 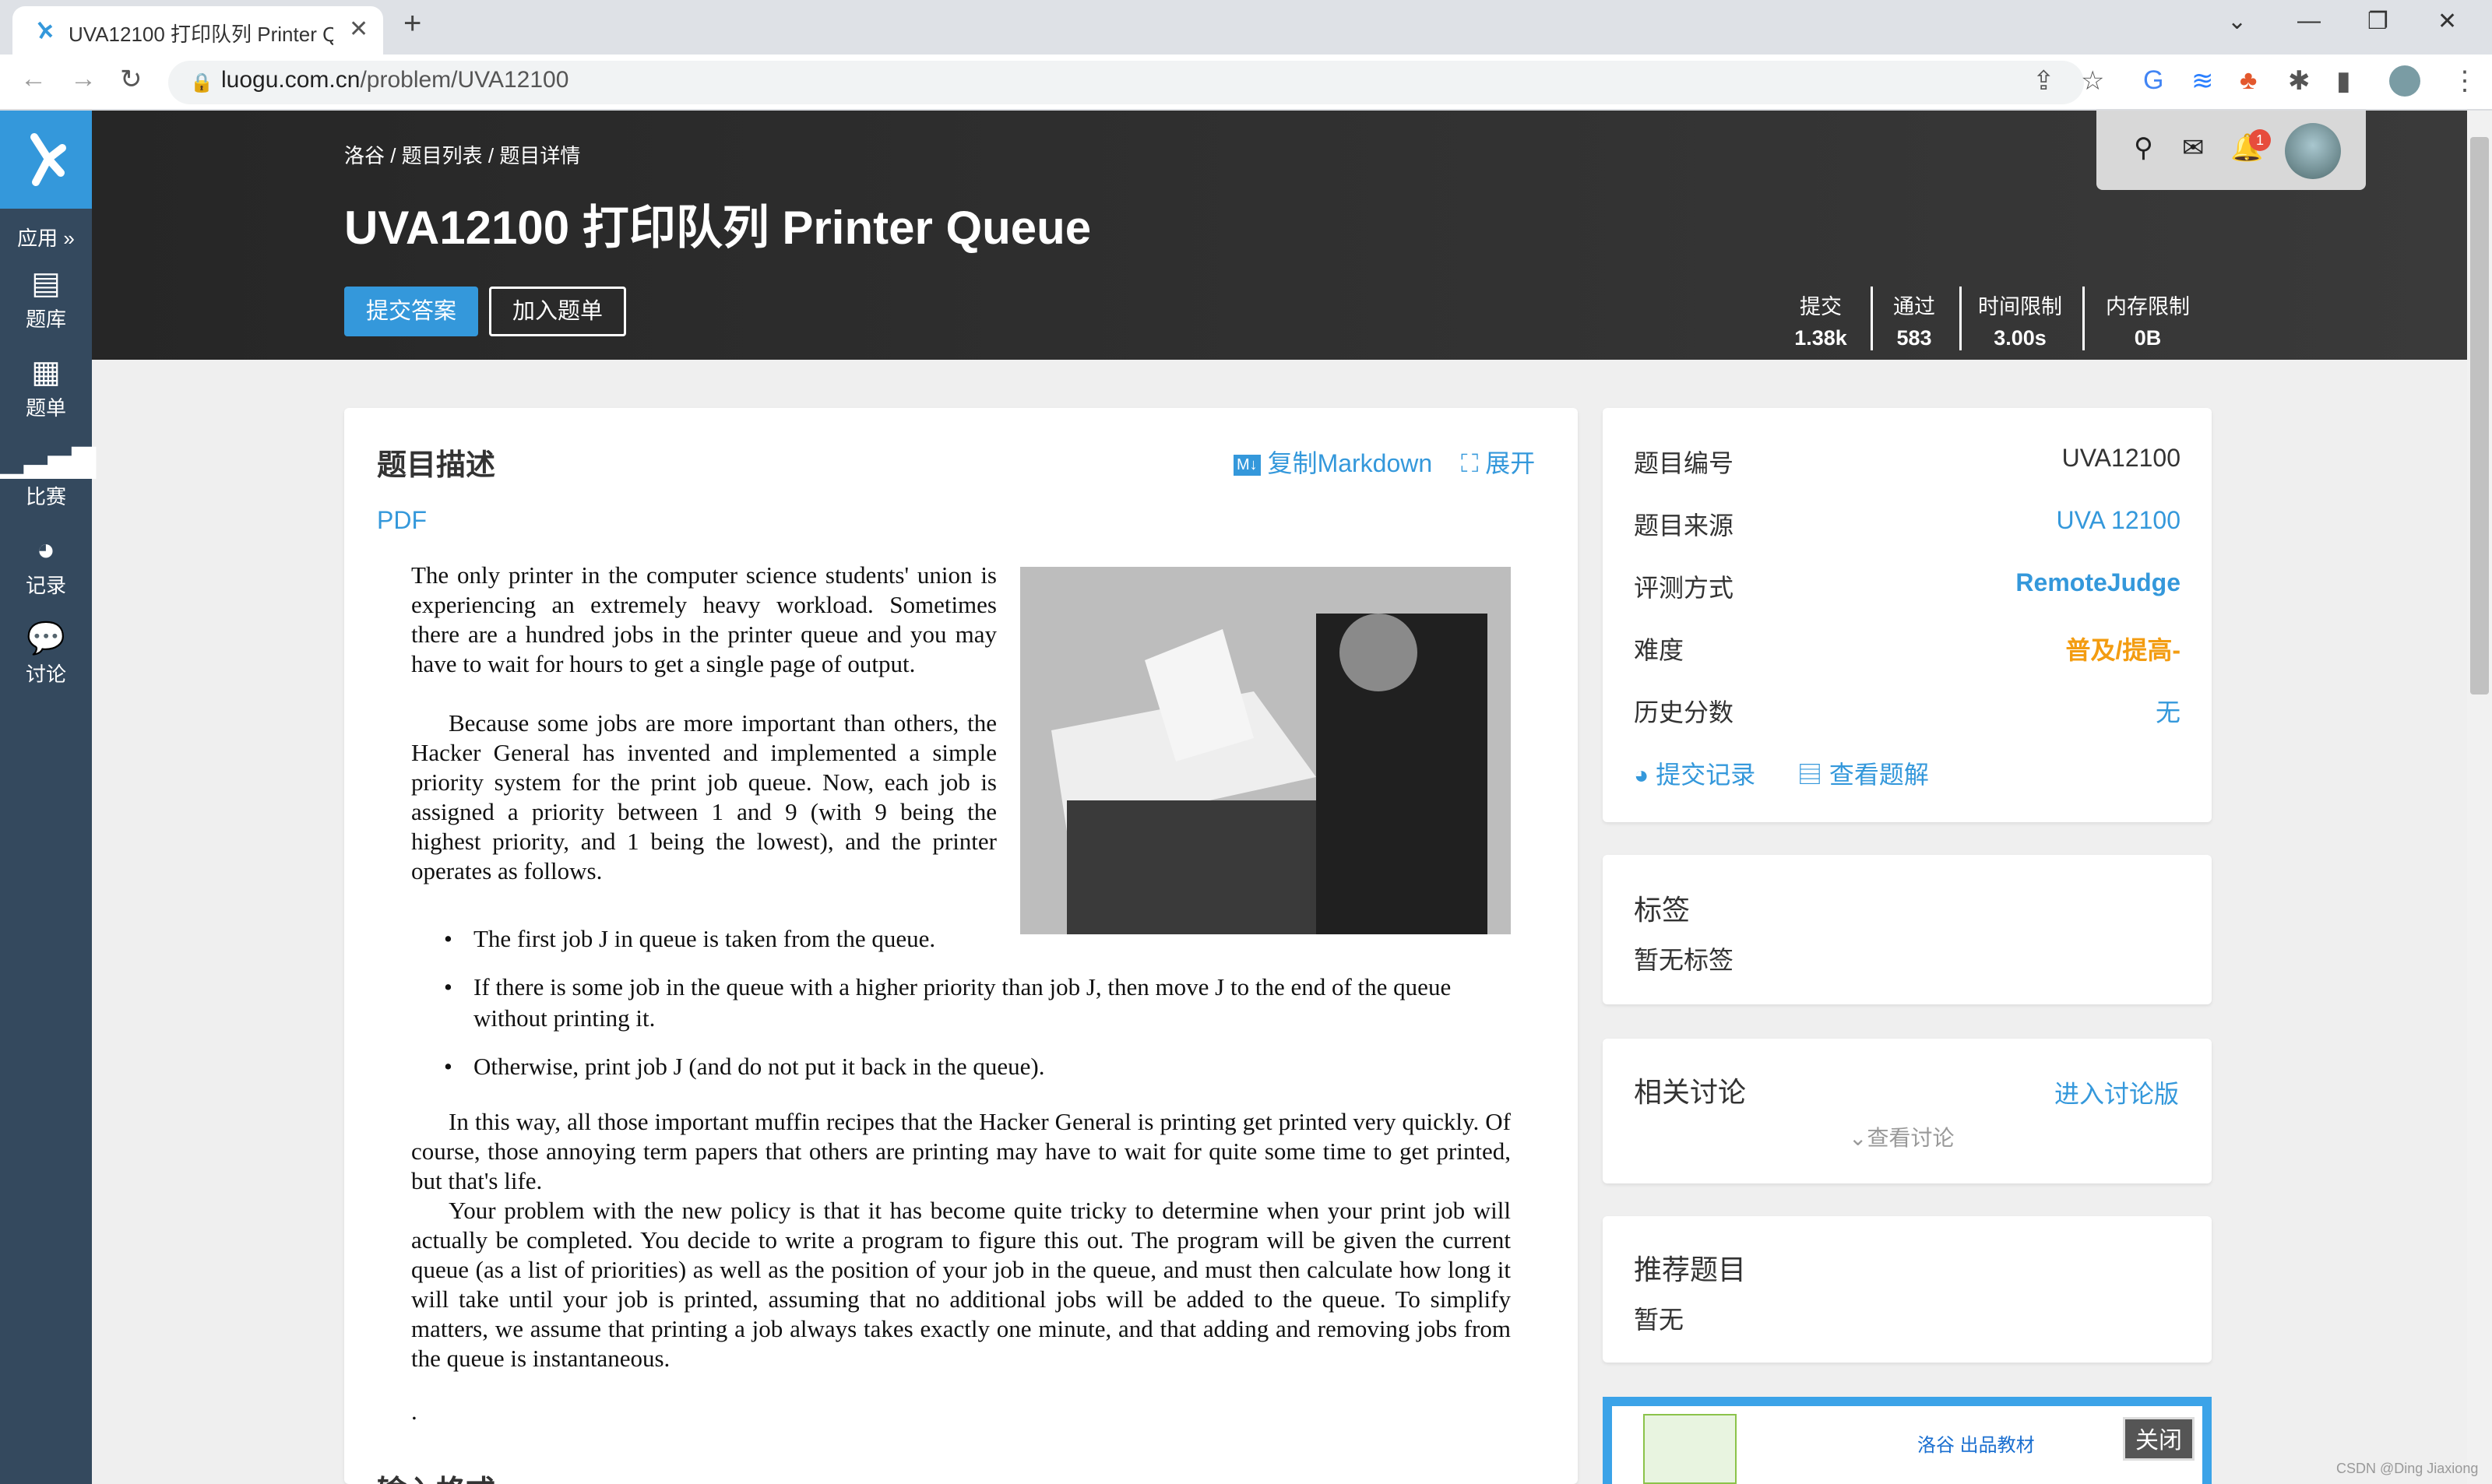 What do you see at coordinates (2123, 648) in the screenshot?
I see `difficulty-badge: 普及/提高-` at bounding box center [2123, 648].